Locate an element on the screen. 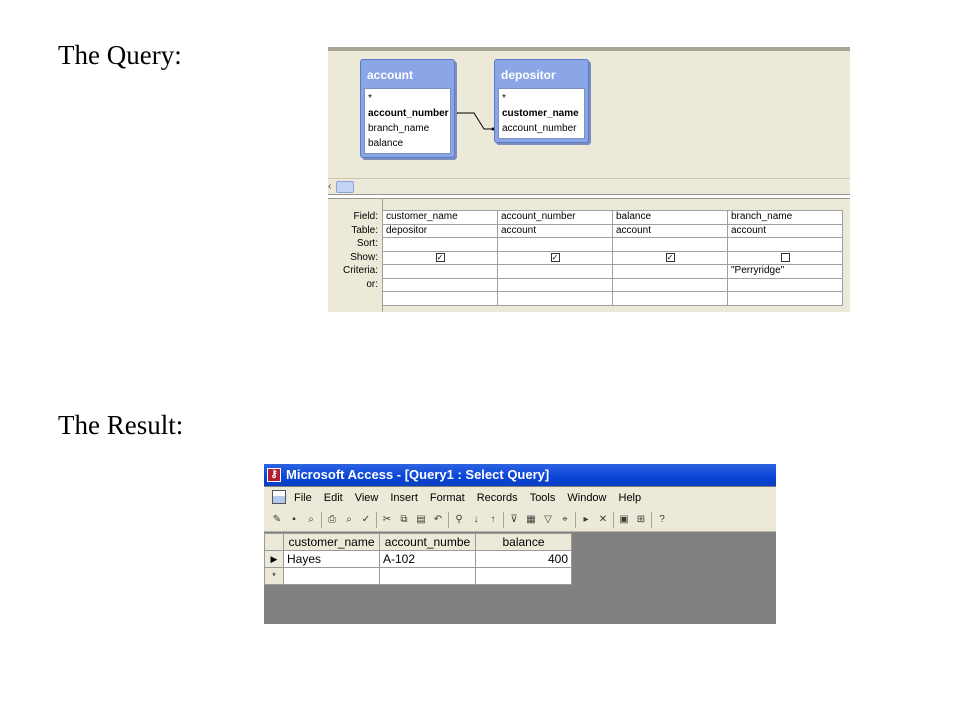 Image resolution: width=960 pixels, height=720 pixels. menu-help: Help is located at coordinates (630, 498).